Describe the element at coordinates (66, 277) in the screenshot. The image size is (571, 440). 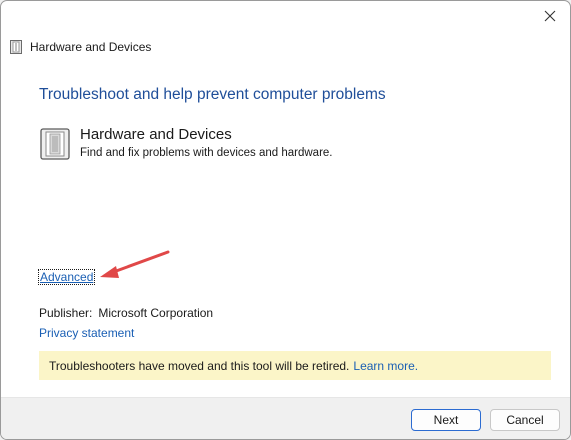
I see `advanced-link: Advanced` at that location.